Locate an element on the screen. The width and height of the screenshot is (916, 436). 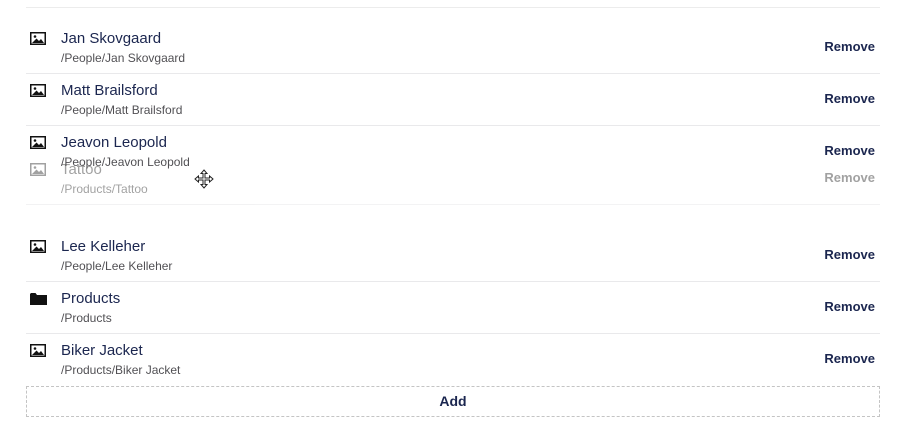
item-name: Jan Skovgaard is located at coordinates (111, 38).